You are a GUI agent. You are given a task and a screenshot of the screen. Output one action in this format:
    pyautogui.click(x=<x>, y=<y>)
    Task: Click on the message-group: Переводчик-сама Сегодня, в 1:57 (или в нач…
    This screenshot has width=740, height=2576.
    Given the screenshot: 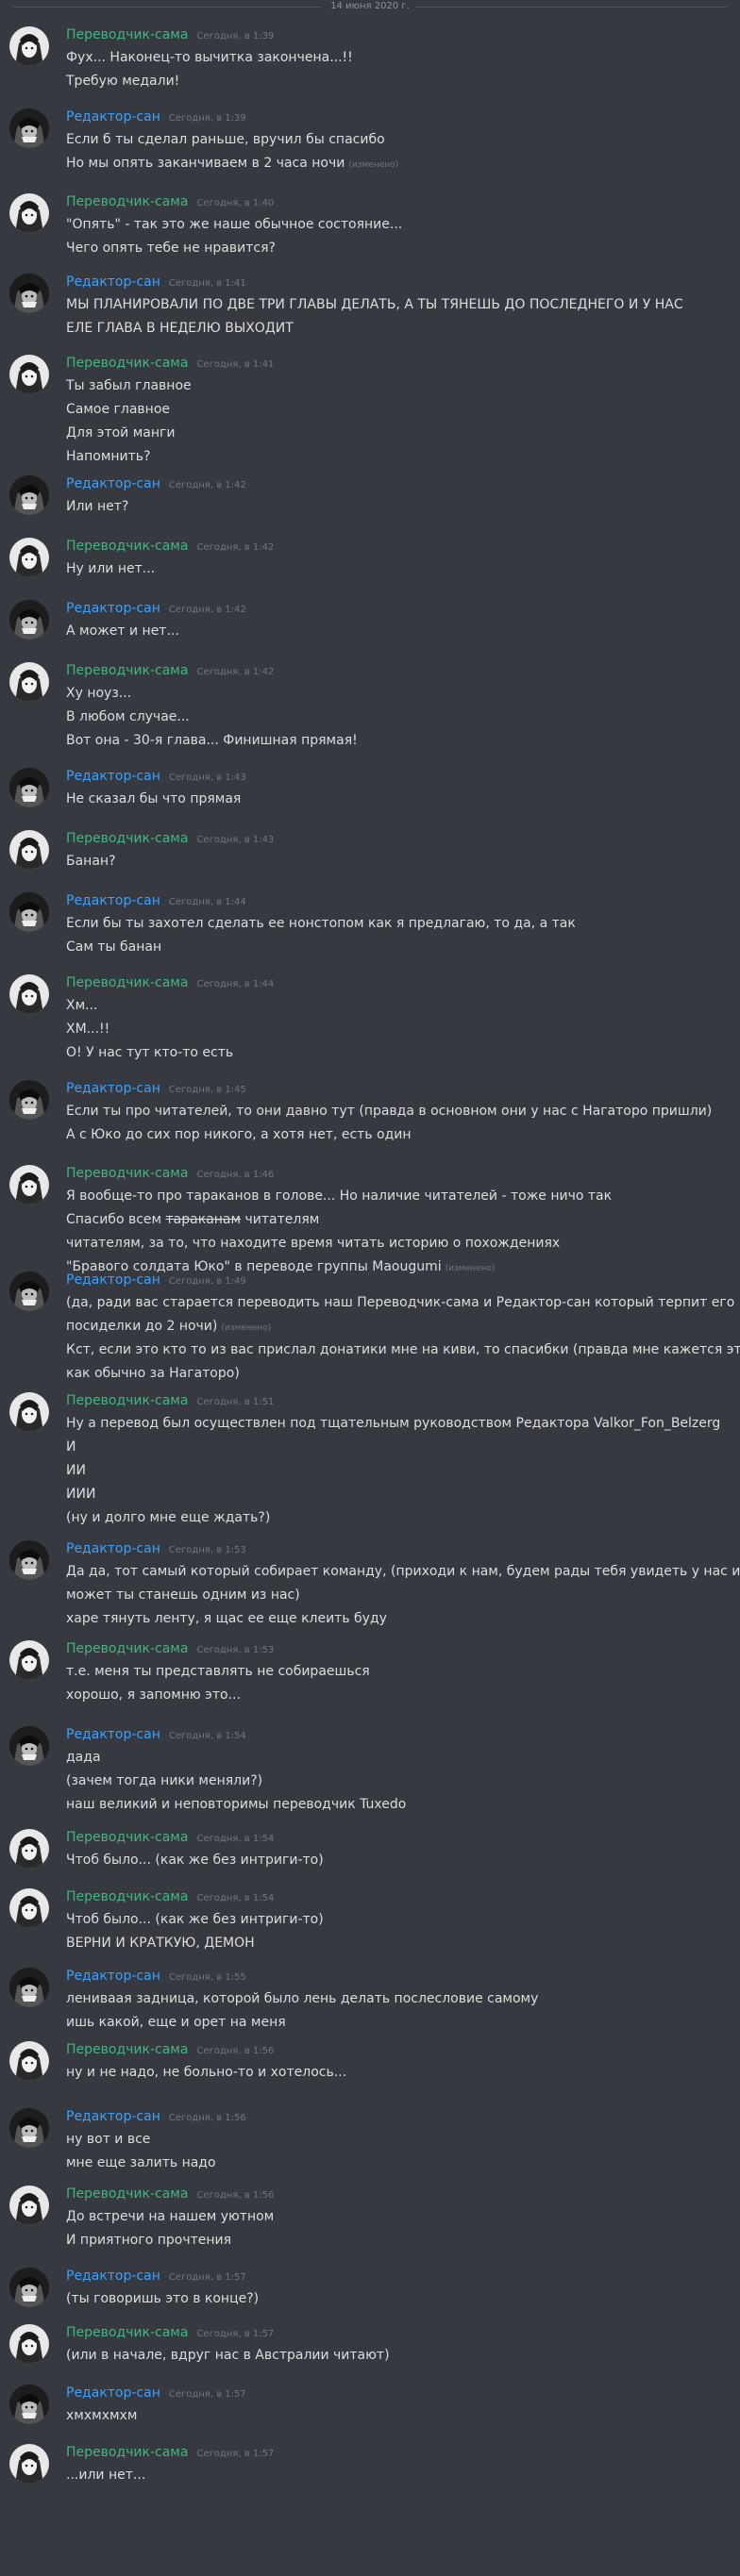 What is the action you would take?
    pyautogui.click(x=370, y=2344)
    